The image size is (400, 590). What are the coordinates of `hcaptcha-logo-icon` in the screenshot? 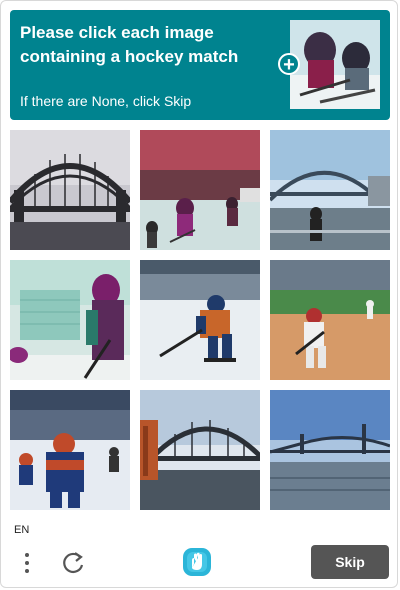 It's located at (197, 562).